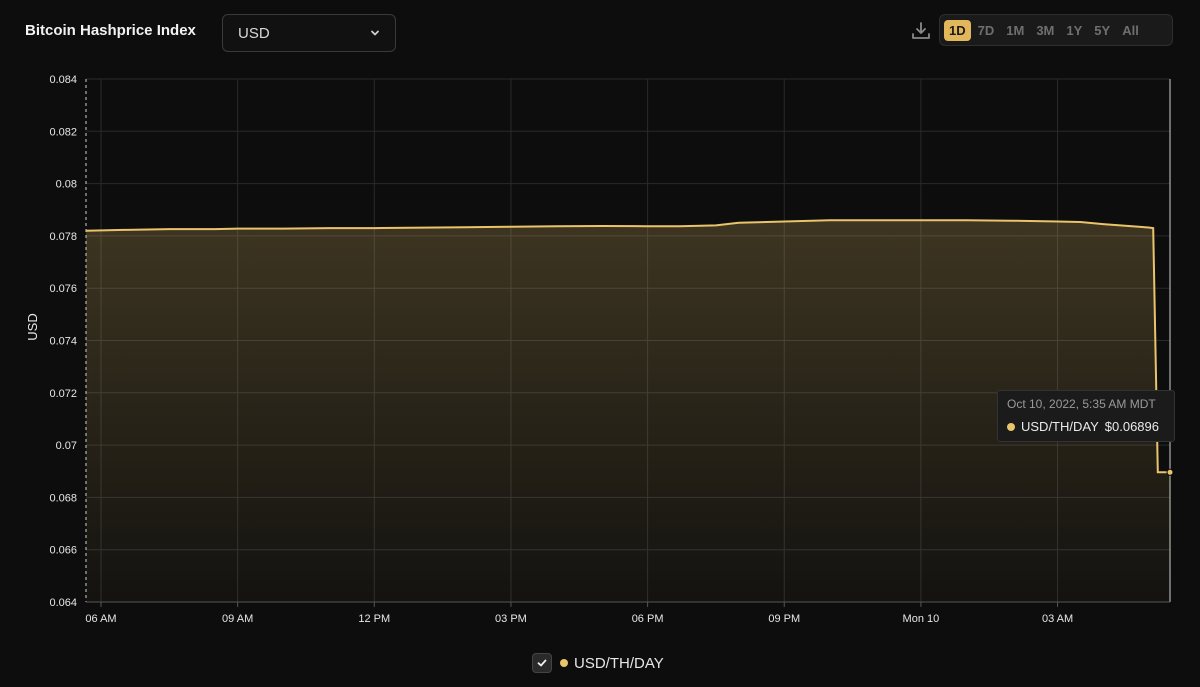  Describe the element at coordinates (511, 619) in the screenshot. I see `x-tick-label: 03 PM` at that location.